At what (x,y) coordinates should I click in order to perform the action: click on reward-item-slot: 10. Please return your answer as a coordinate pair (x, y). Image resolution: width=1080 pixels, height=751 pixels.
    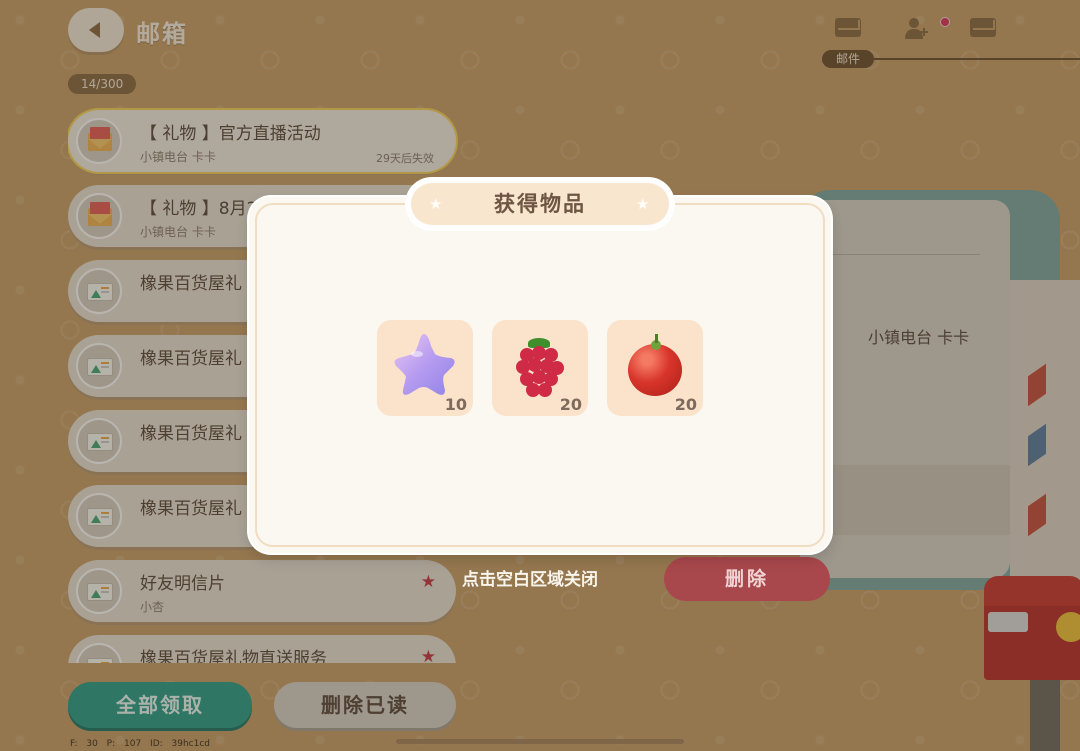
    Looking at the image, I should click on (425, 368).